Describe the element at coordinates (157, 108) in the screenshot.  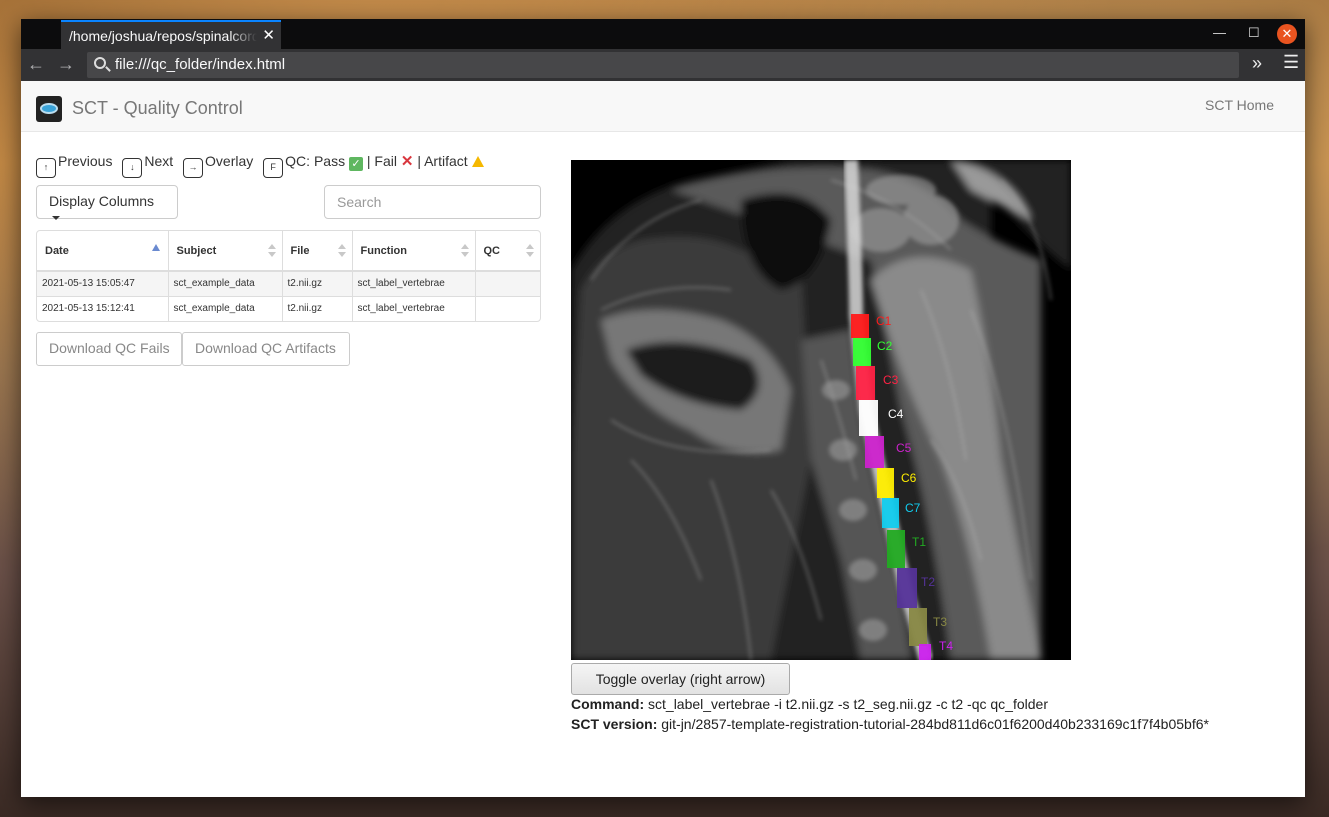
I see `page-title: SCT - Quality Control` at that location.